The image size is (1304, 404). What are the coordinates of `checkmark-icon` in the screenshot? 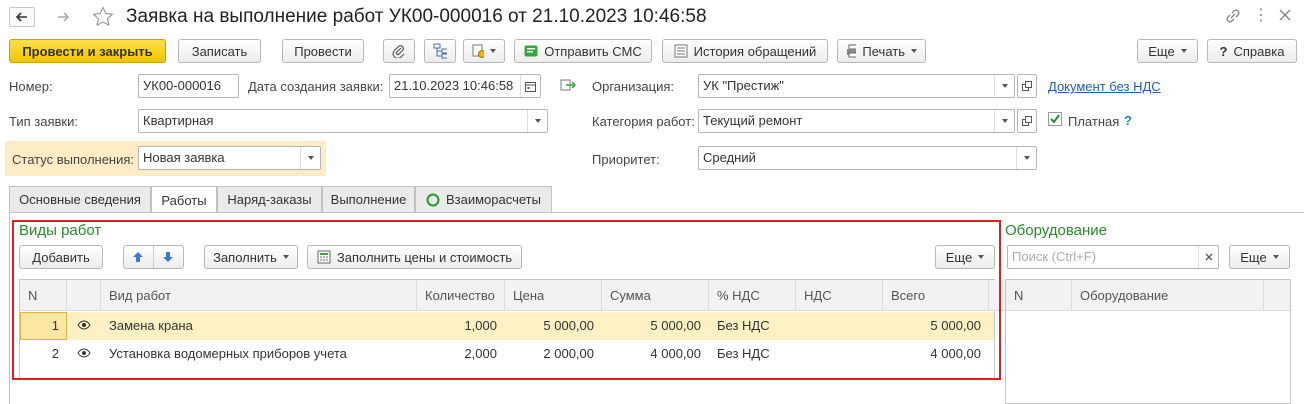 It's located at (1055, 119).